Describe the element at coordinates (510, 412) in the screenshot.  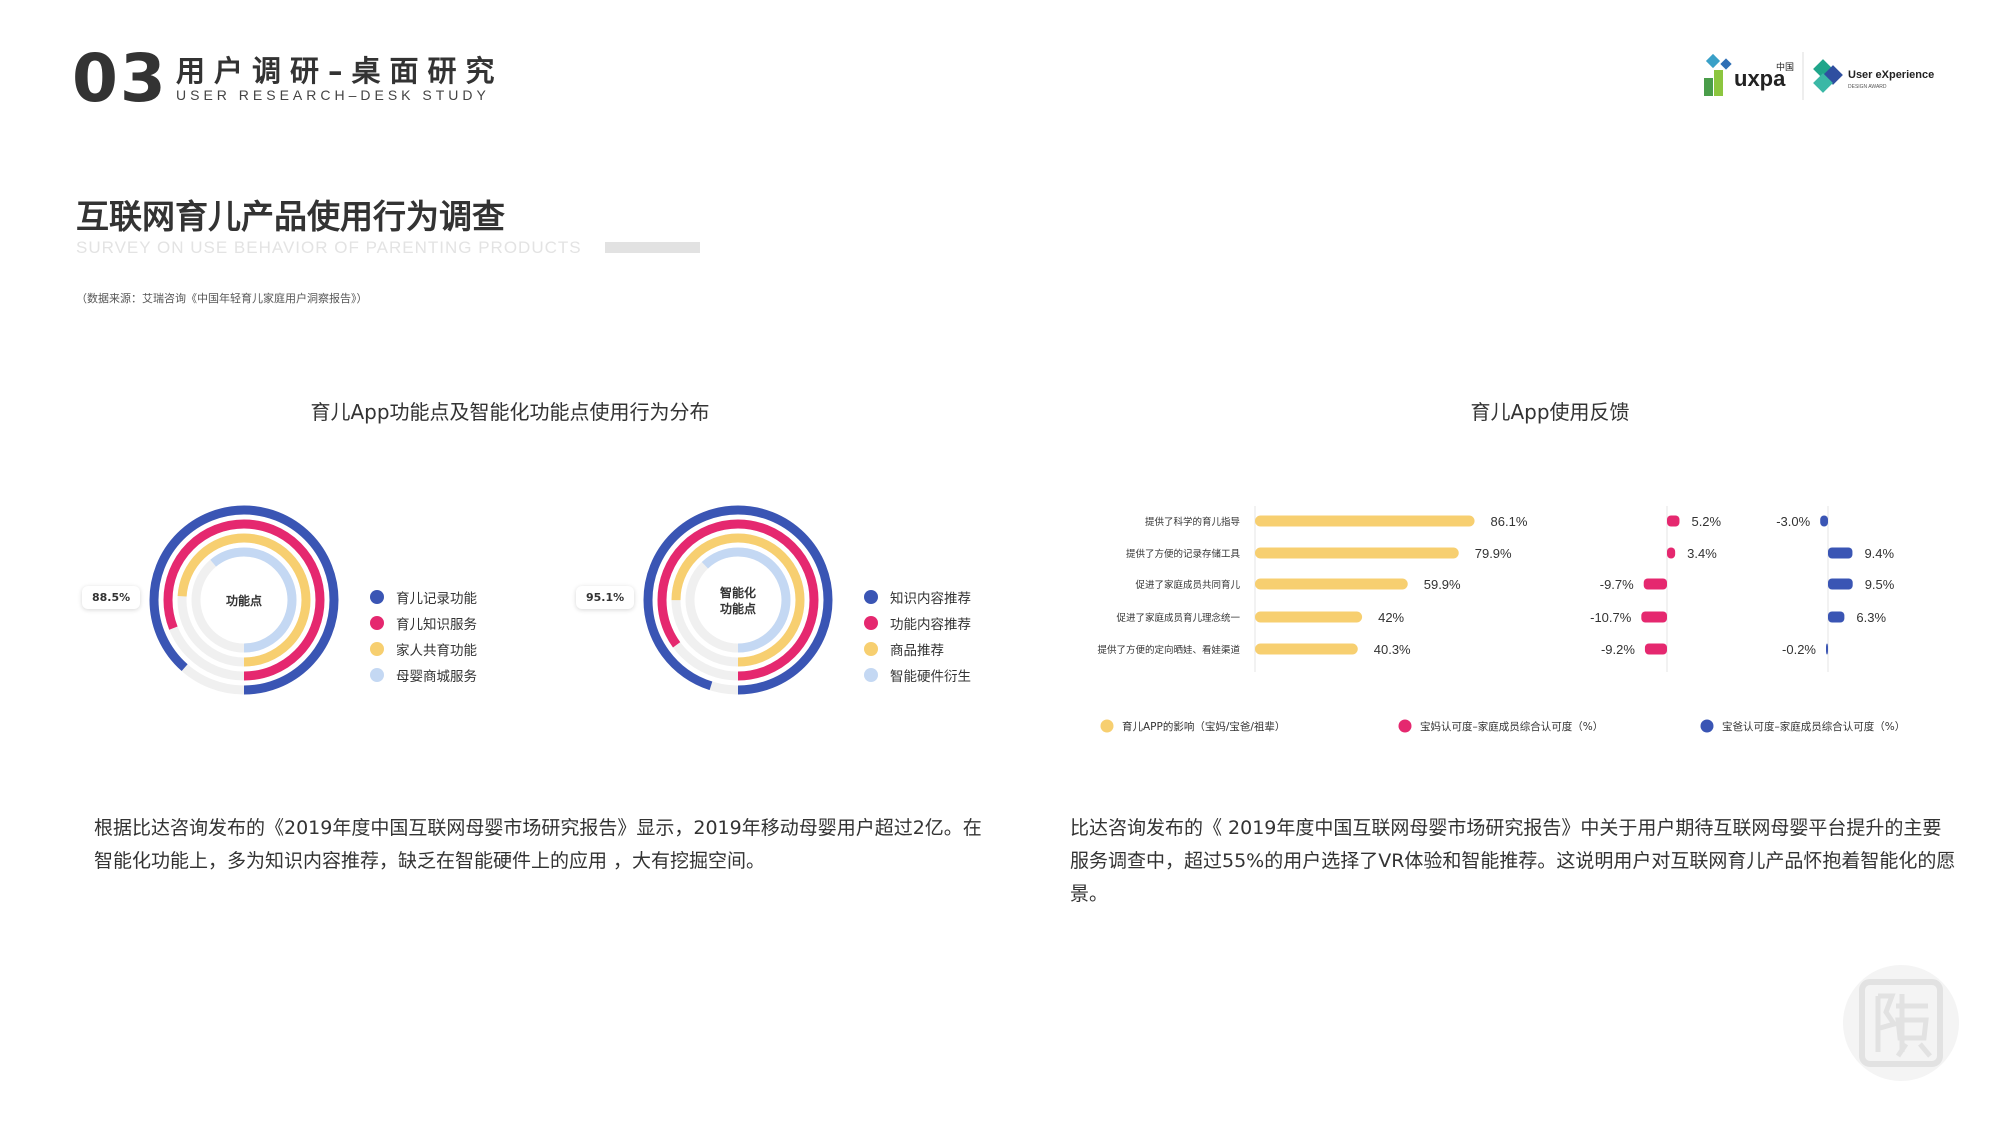
I see `left-chart-title: 育儿App功能点及智能化功能点使用行为分布` at that location.